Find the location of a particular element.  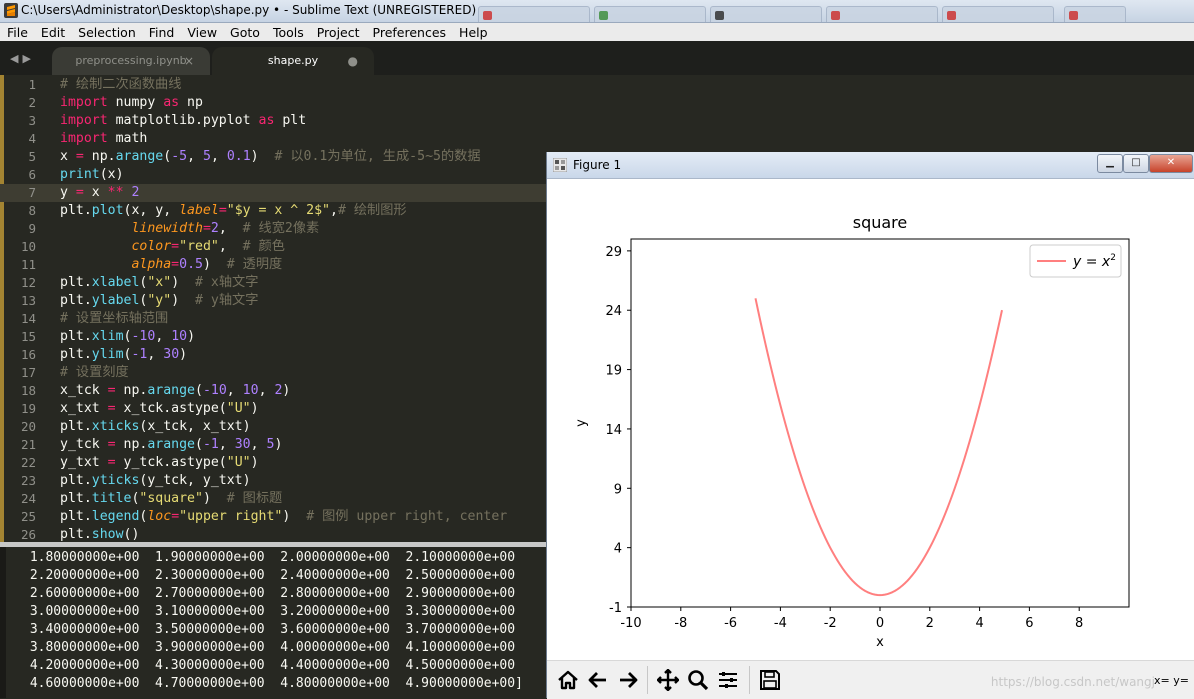

line-number: 16 is located at coordinates (28, 354).